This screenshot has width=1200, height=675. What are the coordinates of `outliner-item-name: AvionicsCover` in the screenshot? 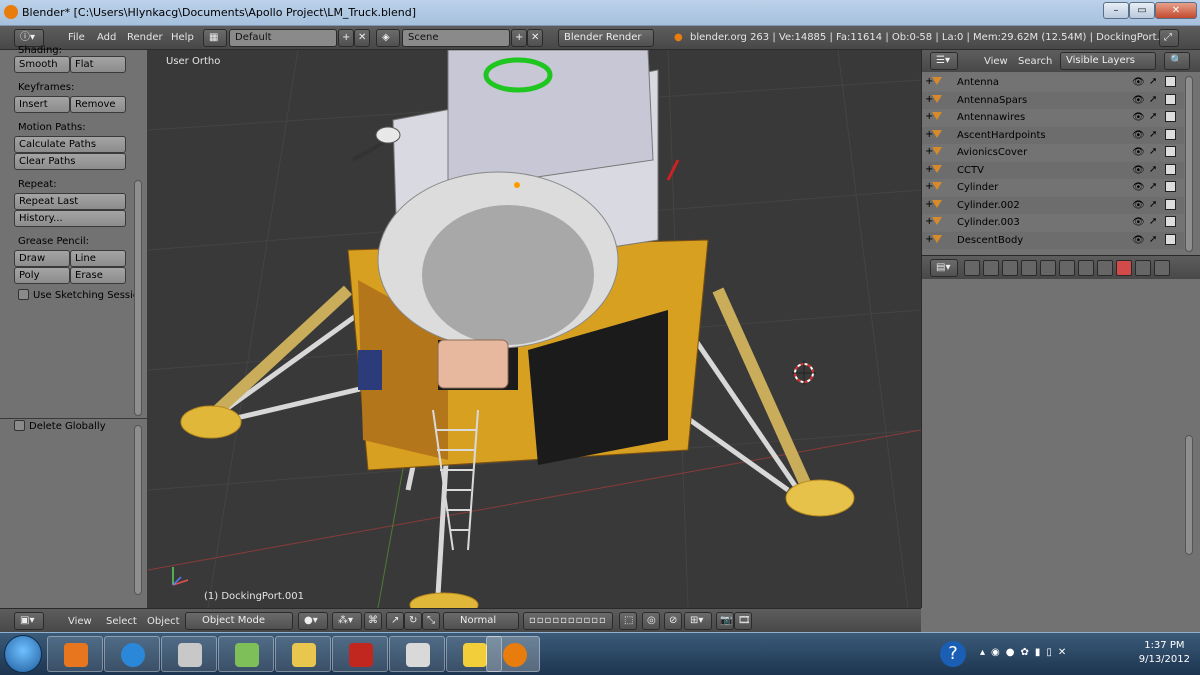 It's located at (992, 152).